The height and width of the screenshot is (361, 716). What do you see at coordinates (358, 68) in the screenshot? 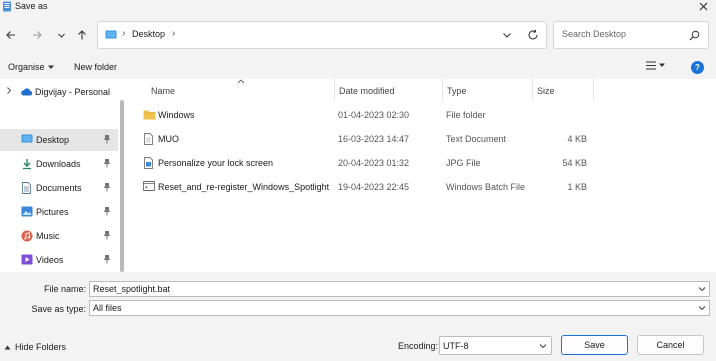
I see `toolbar: Organise New folder ?` at bounding box center [358, 68].